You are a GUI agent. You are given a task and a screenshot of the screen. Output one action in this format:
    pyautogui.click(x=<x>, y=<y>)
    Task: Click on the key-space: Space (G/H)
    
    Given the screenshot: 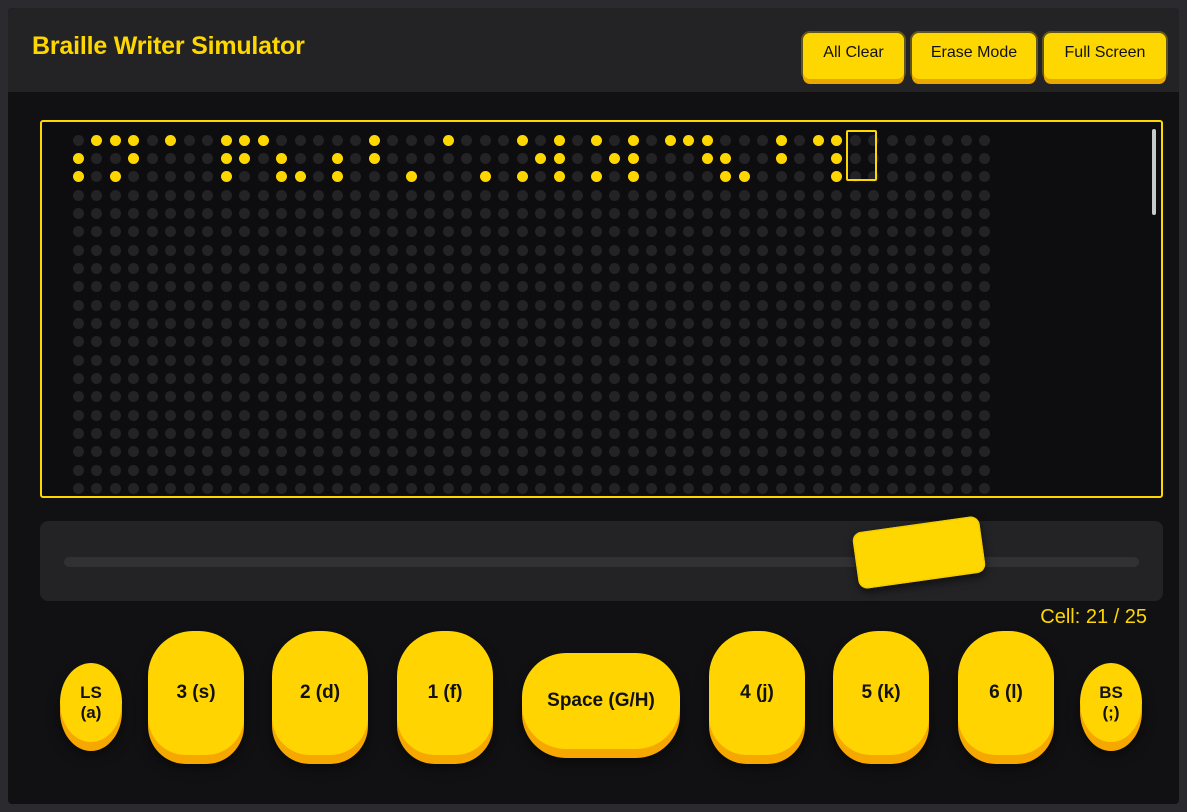 What is the action you would take?
    pyautogui.click(x=601, y=701)
    